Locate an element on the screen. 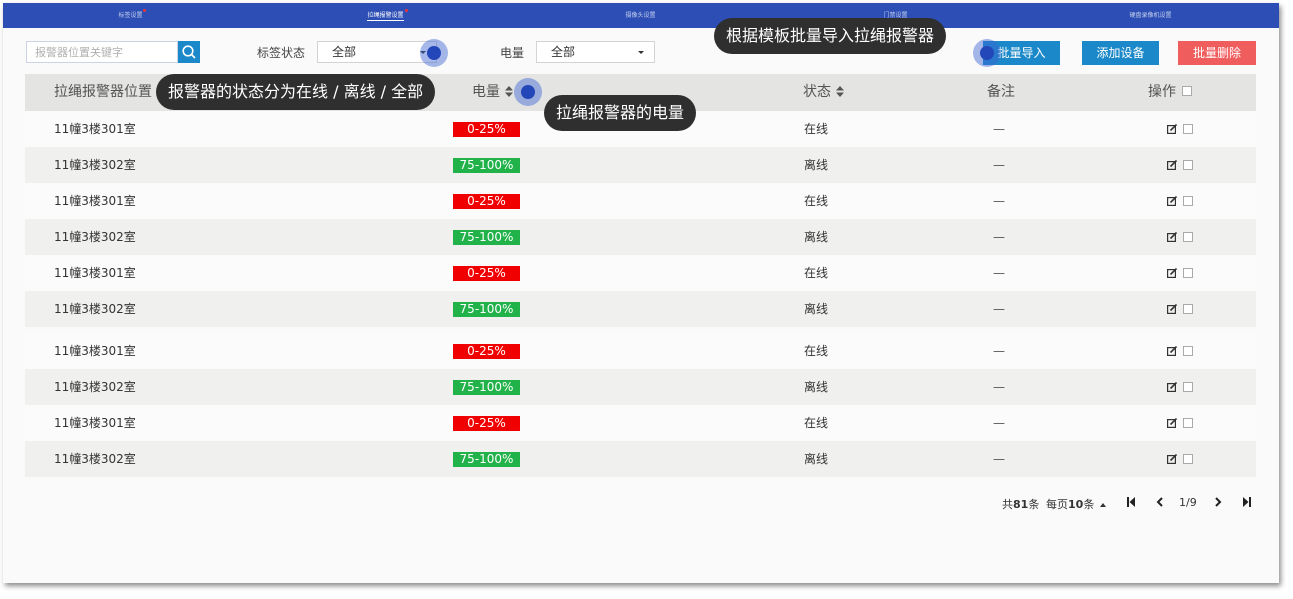 This screenshot has height=599, width=1293. tab-pull-cord-alarm-settings: 拉绳报警设置 is located at coordinates (385, 15).